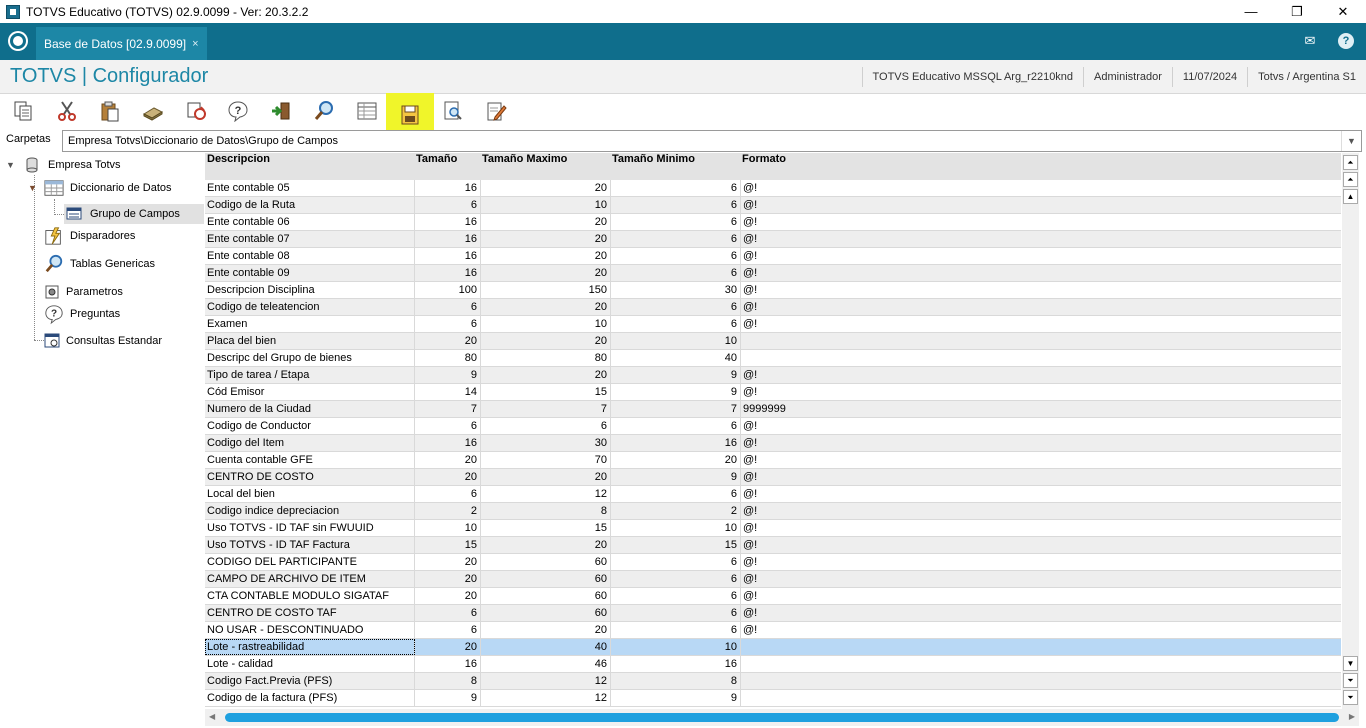  What do you see at coordinates (121, 43) in the screenshot?
I see `tab-base-de-datos: Base de Datos [02.9.0099] ×` at bounding box center [121, 43].